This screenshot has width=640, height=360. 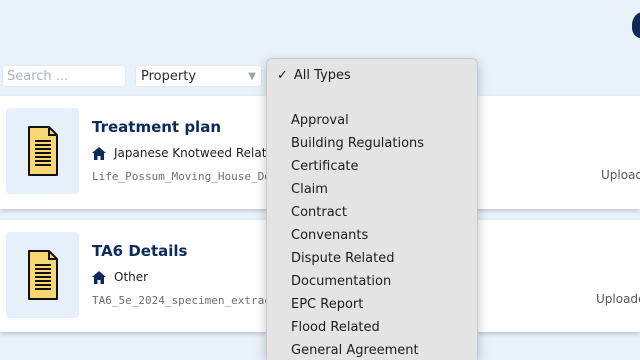 What do you see at coordinates (169, 76) in the screenshot?
I see `property-filter-label: Property` at bounding box center [169, 76].